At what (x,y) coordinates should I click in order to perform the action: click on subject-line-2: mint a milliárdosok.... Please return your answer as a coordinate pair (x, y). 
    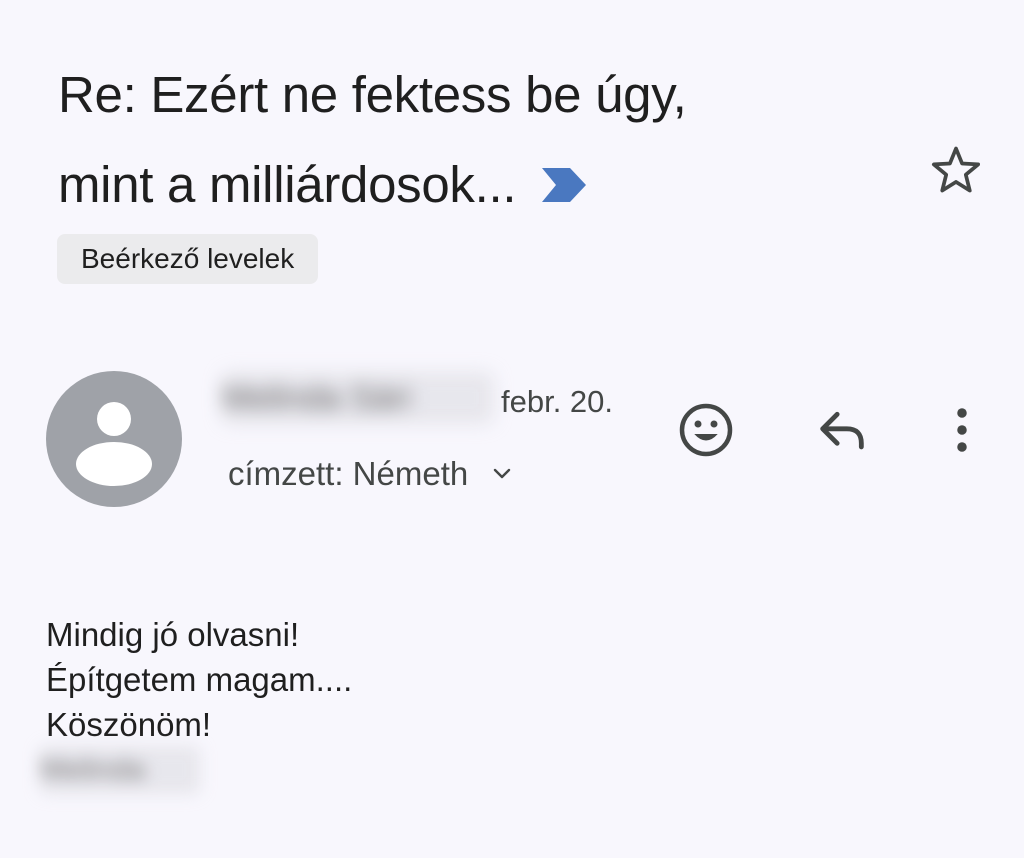
    Looking at the image, I should click on (478, 185).